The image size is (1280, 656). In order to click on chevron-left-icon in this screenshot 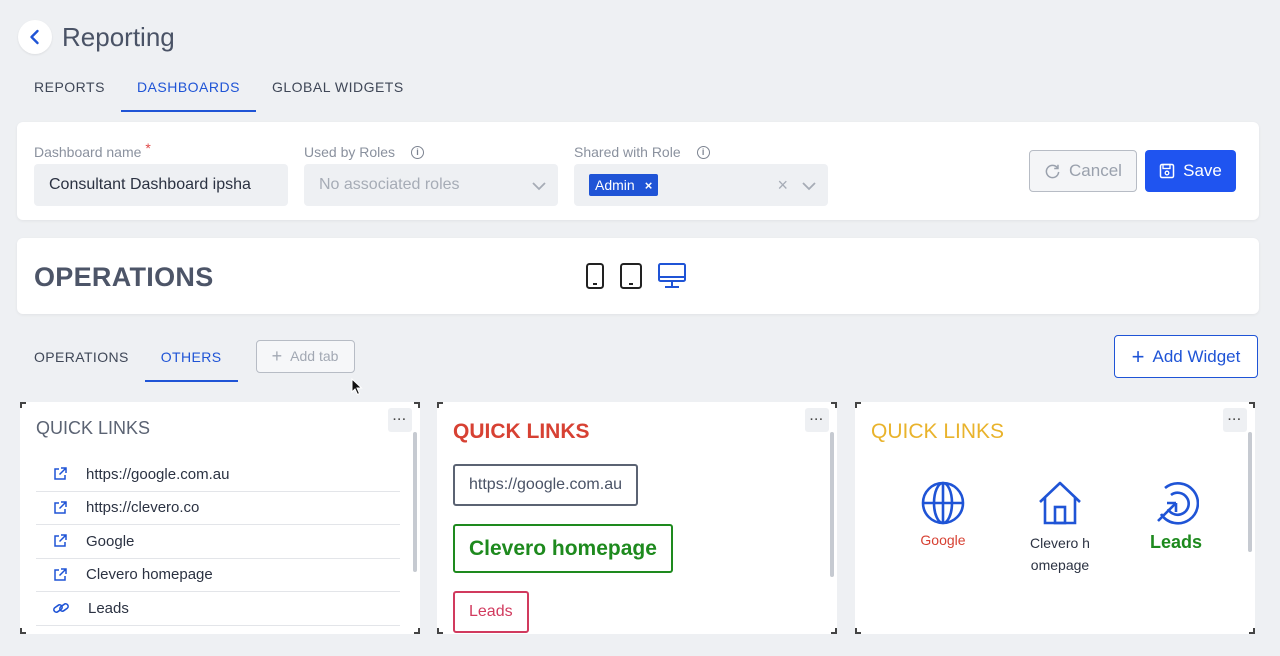, I will do `click(34, 37)`.